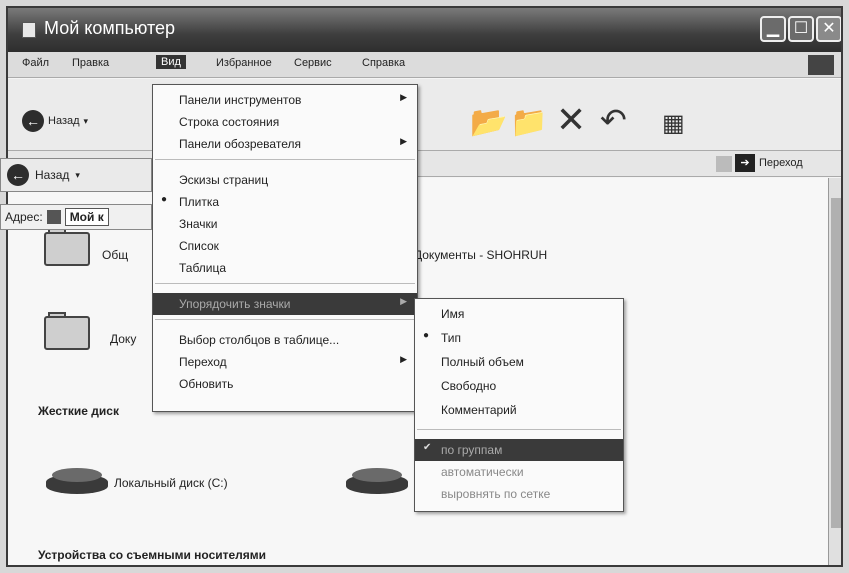 The width and height of the screenshot is (849, 573). I want to click on menu-item-status-bar: Строка состояния, so click(285, 122).